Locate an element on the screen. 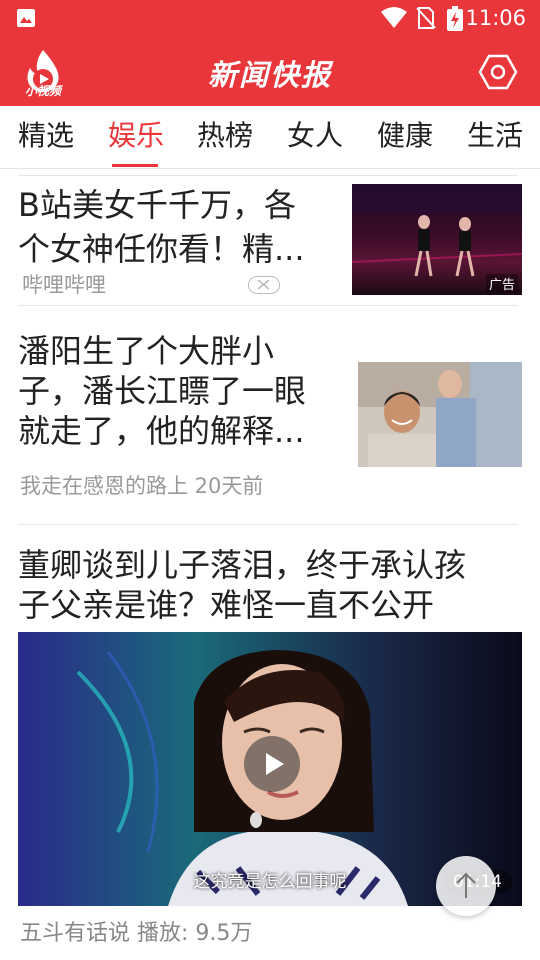 Image resolution: width=540 pixels, height=960 pixels. ad-title-line: B站美女千千万，各 is located at coordinates (157, 205).